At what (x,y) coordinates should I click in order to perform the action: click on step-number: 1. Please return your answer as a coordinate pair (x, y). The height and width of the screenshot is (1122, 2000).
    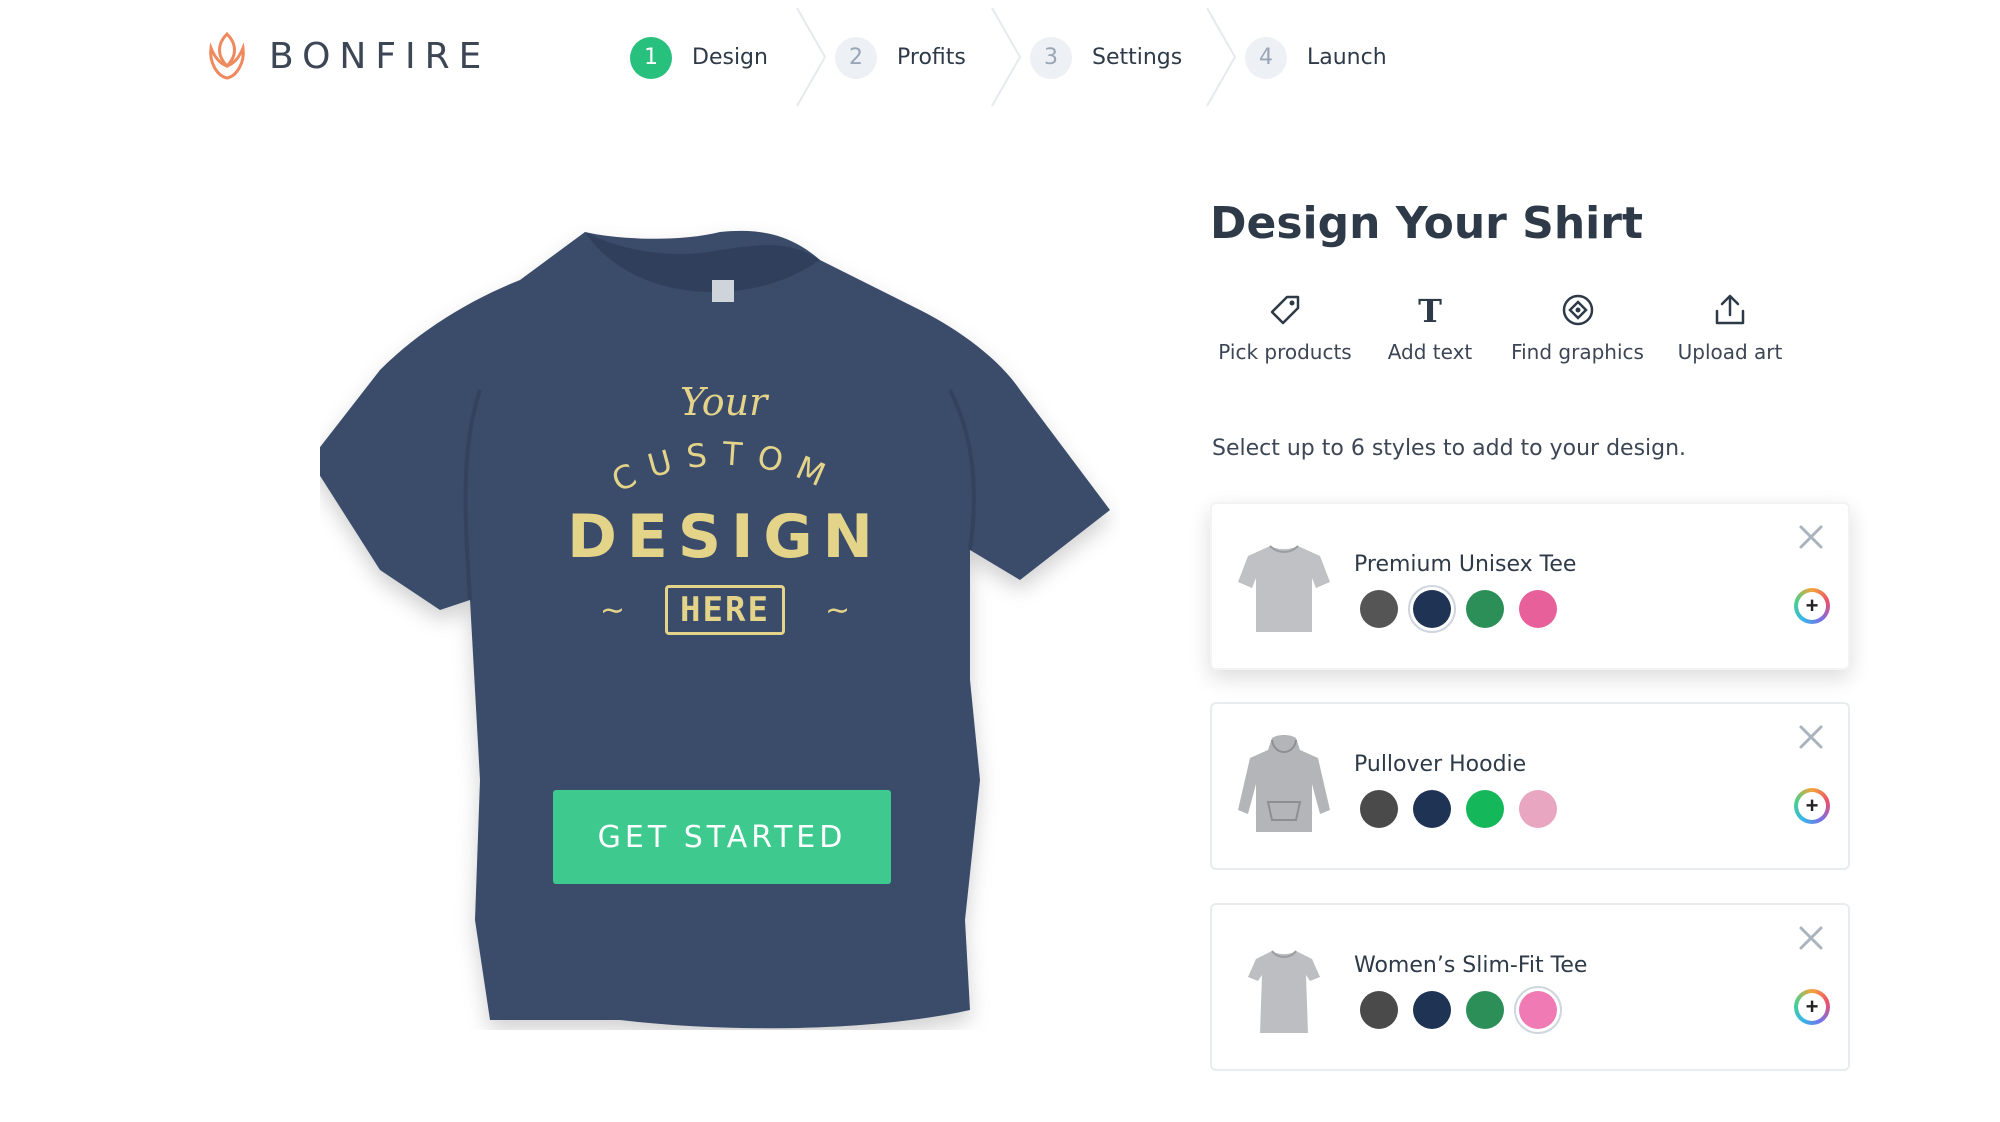
    Looking at the image, I should click on (651, 57).